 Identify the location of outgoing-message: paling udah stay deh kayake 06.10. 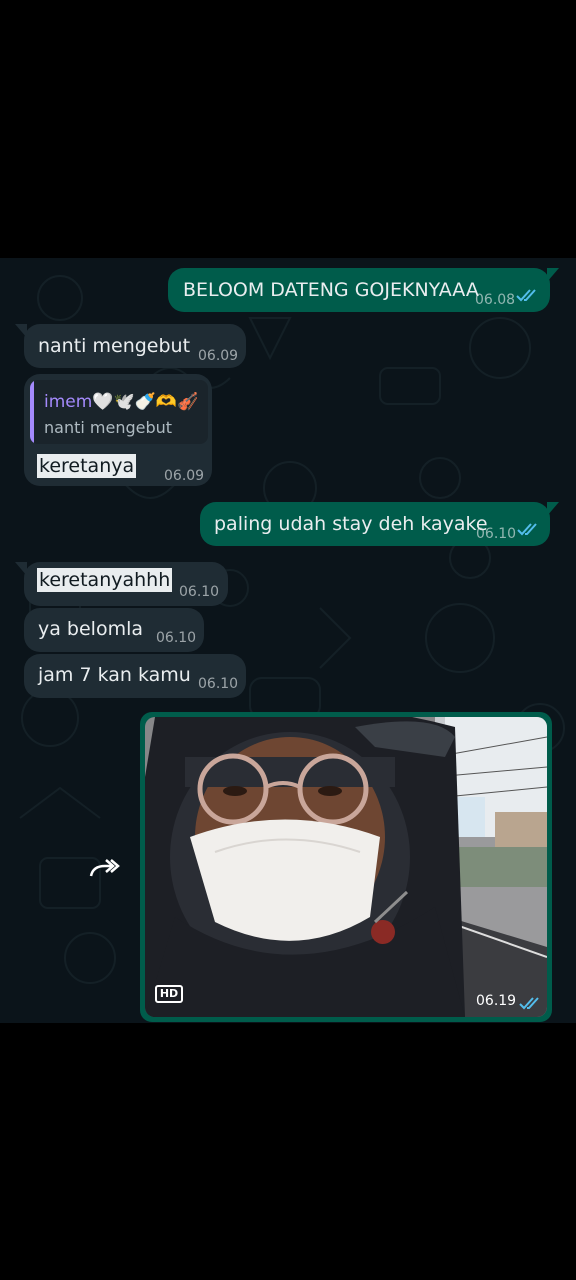
(379, 524).